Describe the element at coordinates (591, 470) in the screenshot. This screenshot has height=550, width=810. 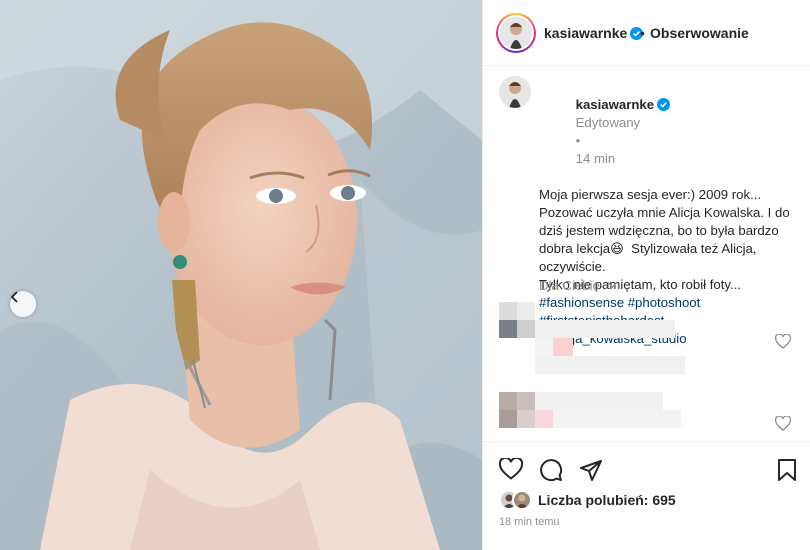
I see `send-icon` at that location.